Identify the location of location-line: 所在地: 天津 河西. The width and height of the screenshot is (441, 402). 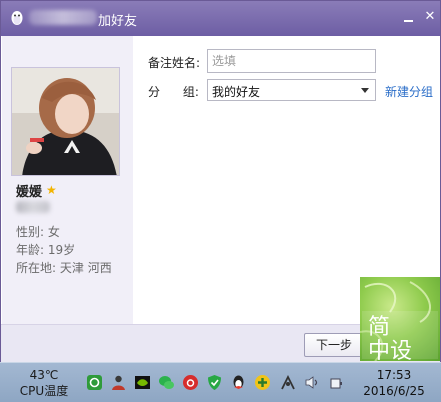
(64, 267).